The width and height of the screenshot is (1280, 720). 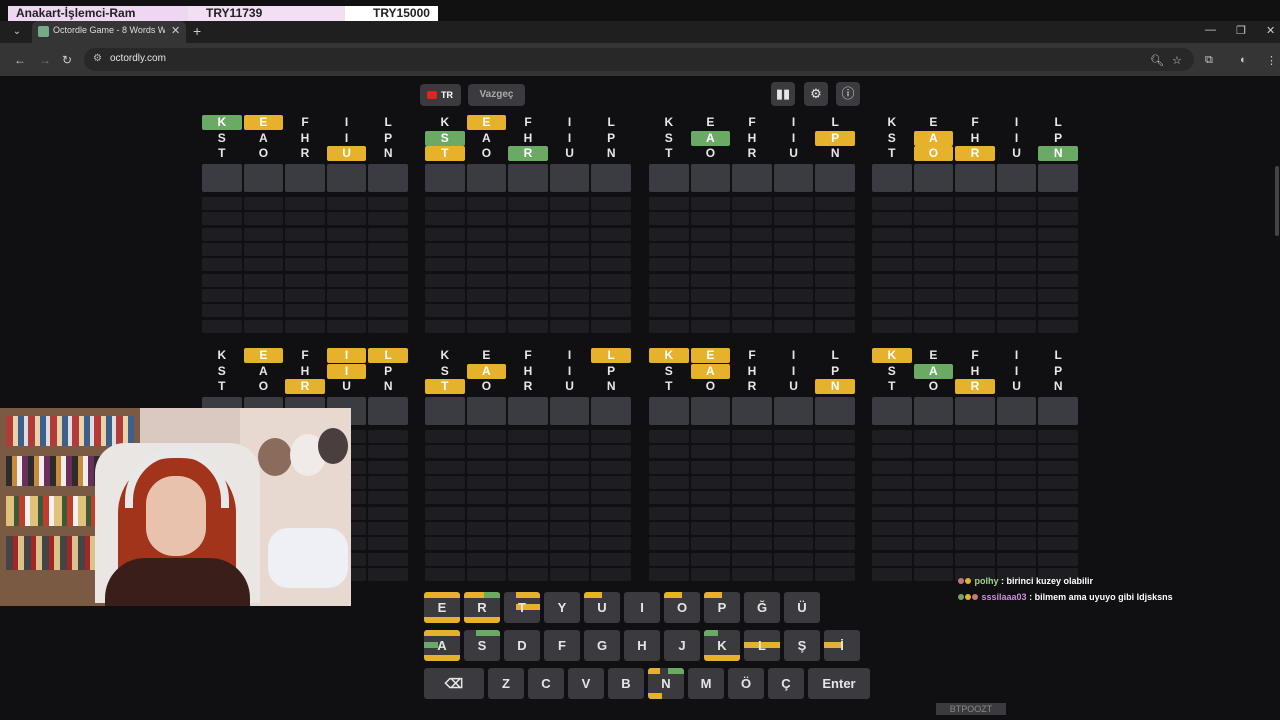 What do you see at coordinates (45, 60) in the screenshot?
I see `forward-icon: →` at bounding box center [45, 60].